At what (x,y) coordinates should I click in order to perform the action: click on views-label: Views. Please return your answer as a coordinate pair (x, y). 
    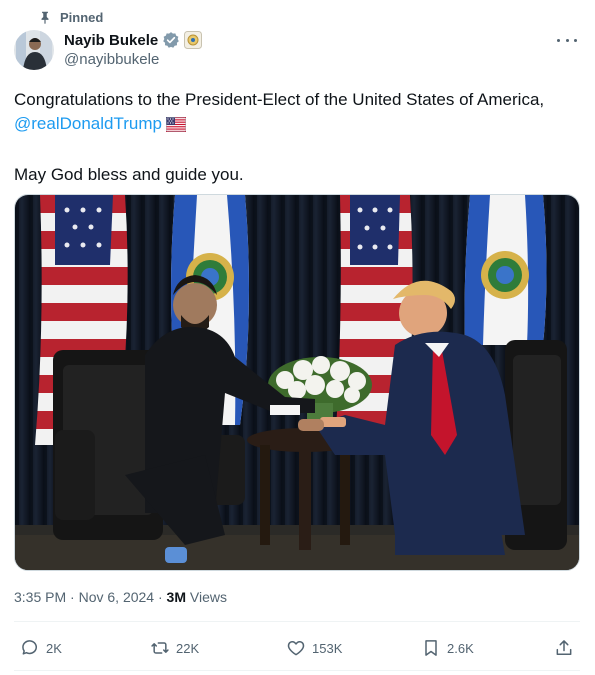
    Looking at the image, I should click on (208, 597).